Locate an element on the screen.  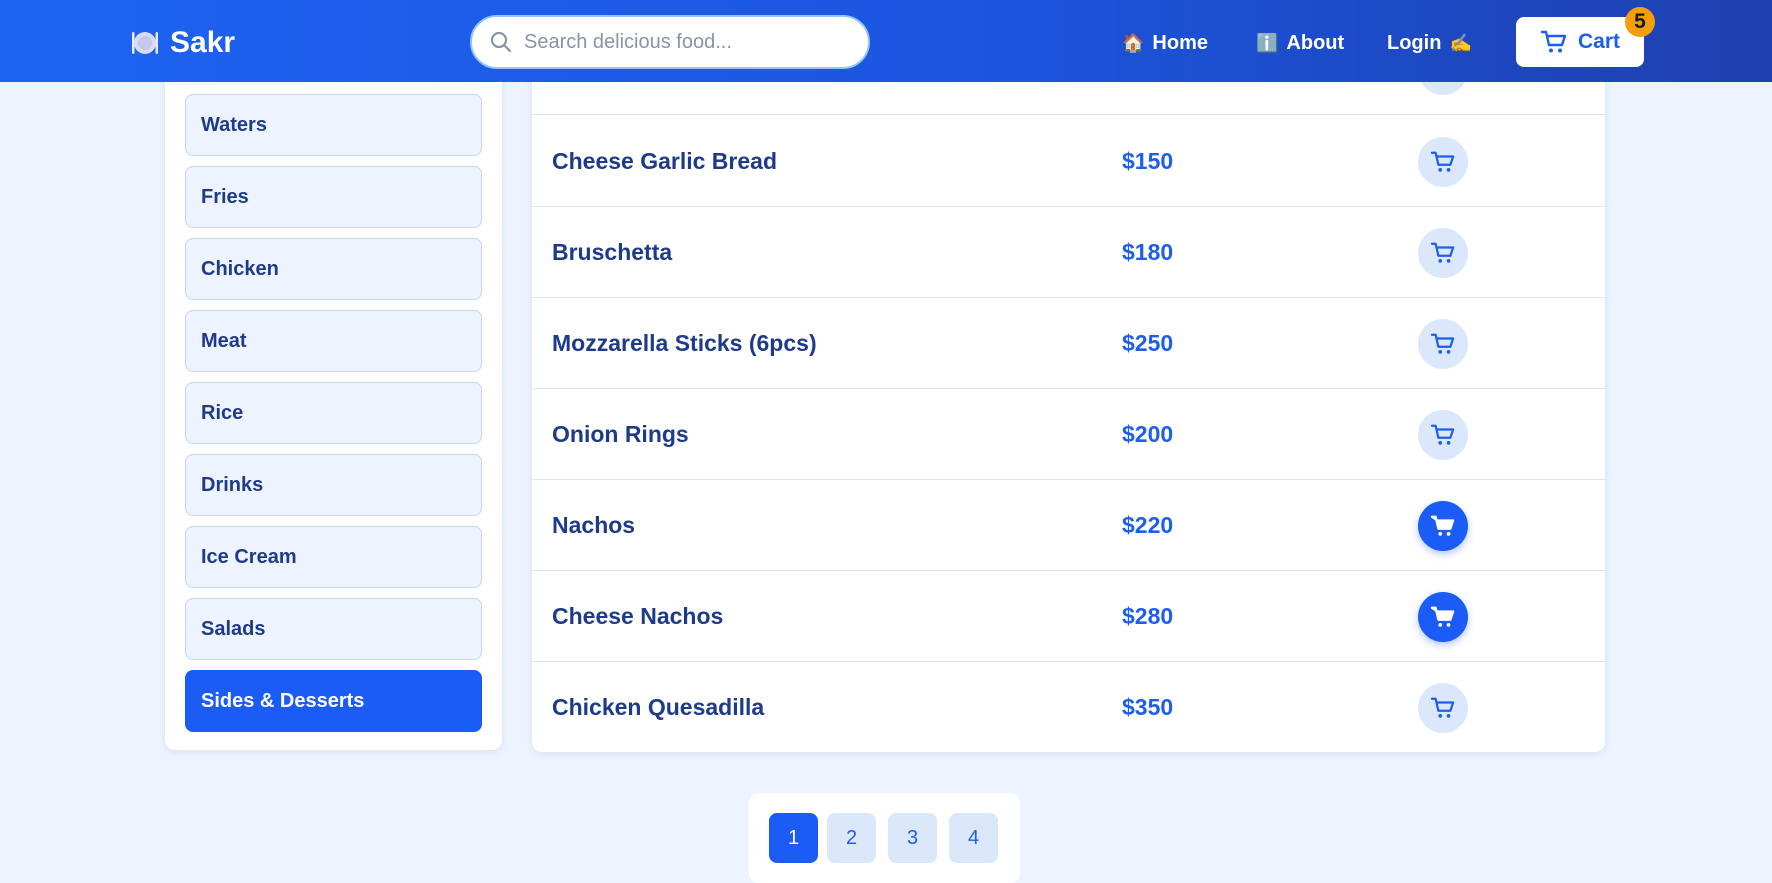
table-row: Nachos $220 is located at coordinates (1068, 525).